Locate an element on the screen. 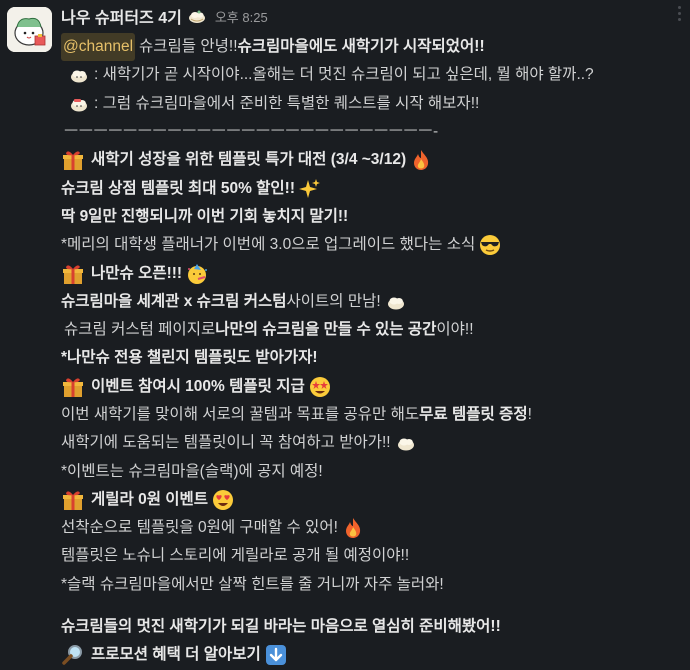 The height and width of the screenshot is (670, 690). line-section-3-title: 이벤트 참여시 100% 템플릿 지급 is located at coordinates (373, 387).